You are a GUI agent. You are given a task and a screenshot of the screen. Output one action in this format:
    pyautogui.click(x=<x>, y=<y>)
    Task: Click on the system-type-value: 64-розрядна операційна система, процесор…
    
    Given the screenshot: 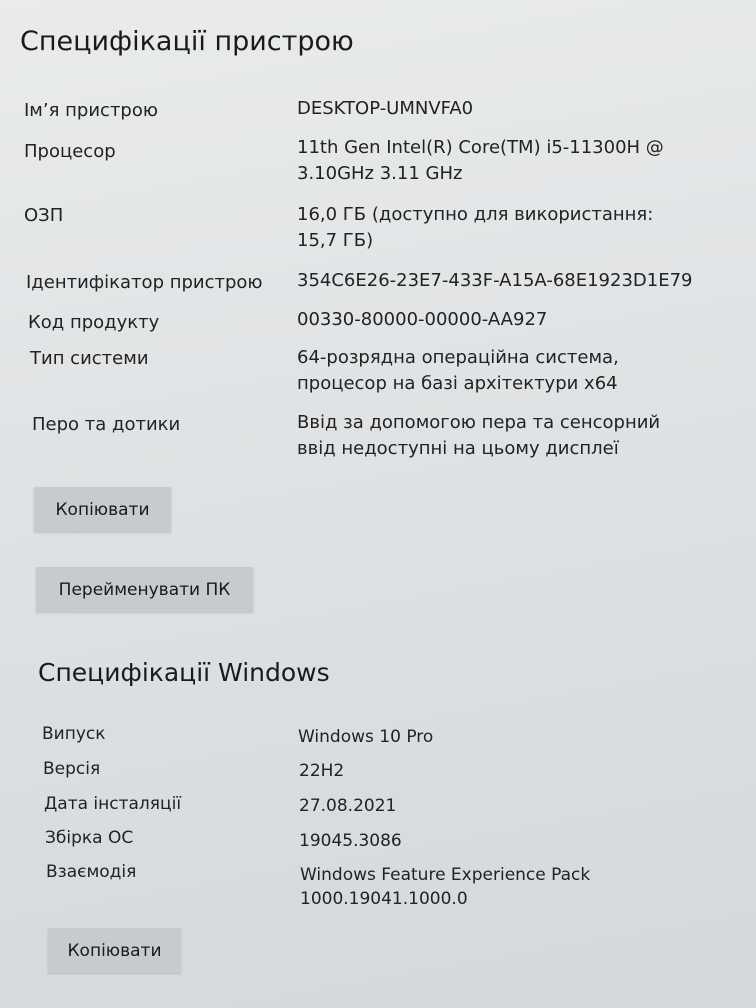 What is the action you would take?
    pyautogui.click(x=458, y=370)
    